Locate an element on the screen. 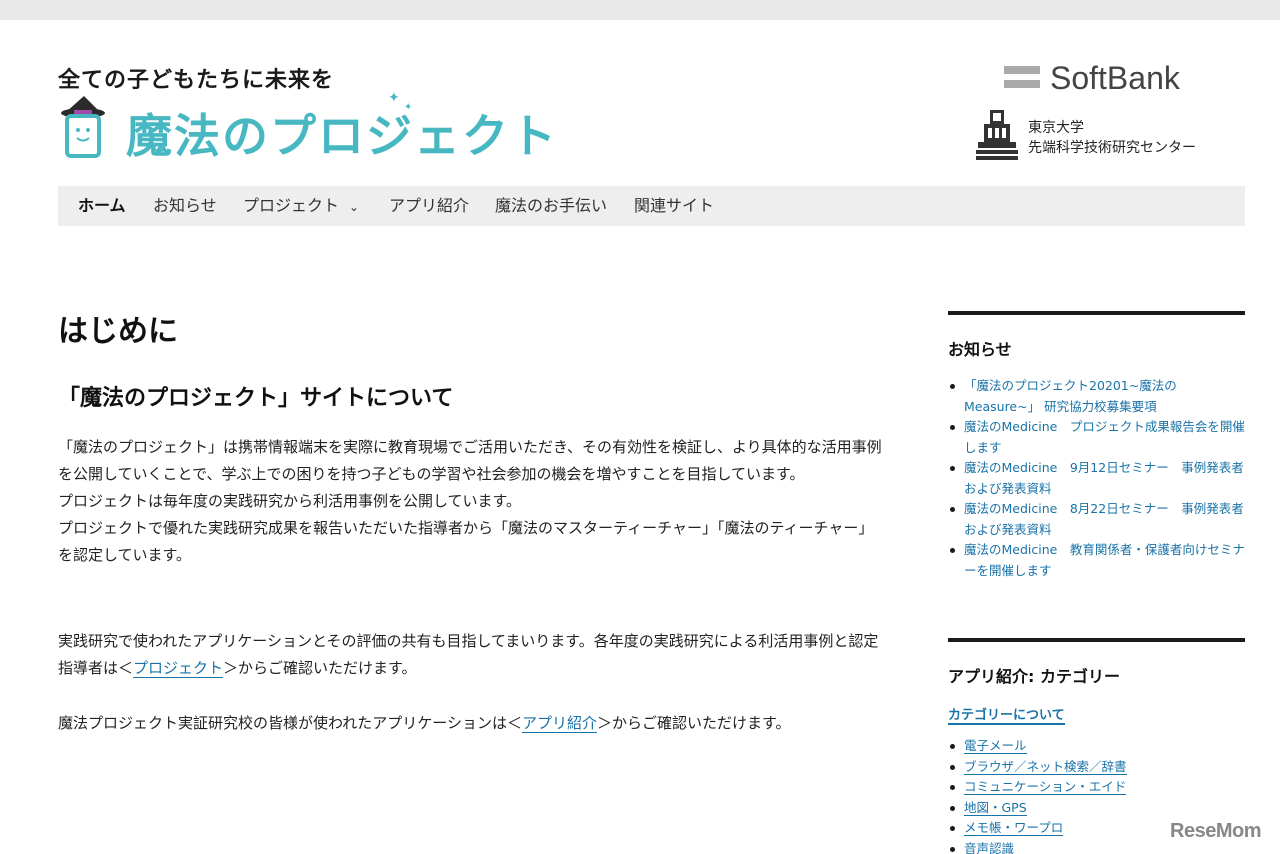 Image resolution: width=1280 pixels, height=854 pixels. nav-apps: アプリ紹介 is located at coordinates (429, 206).